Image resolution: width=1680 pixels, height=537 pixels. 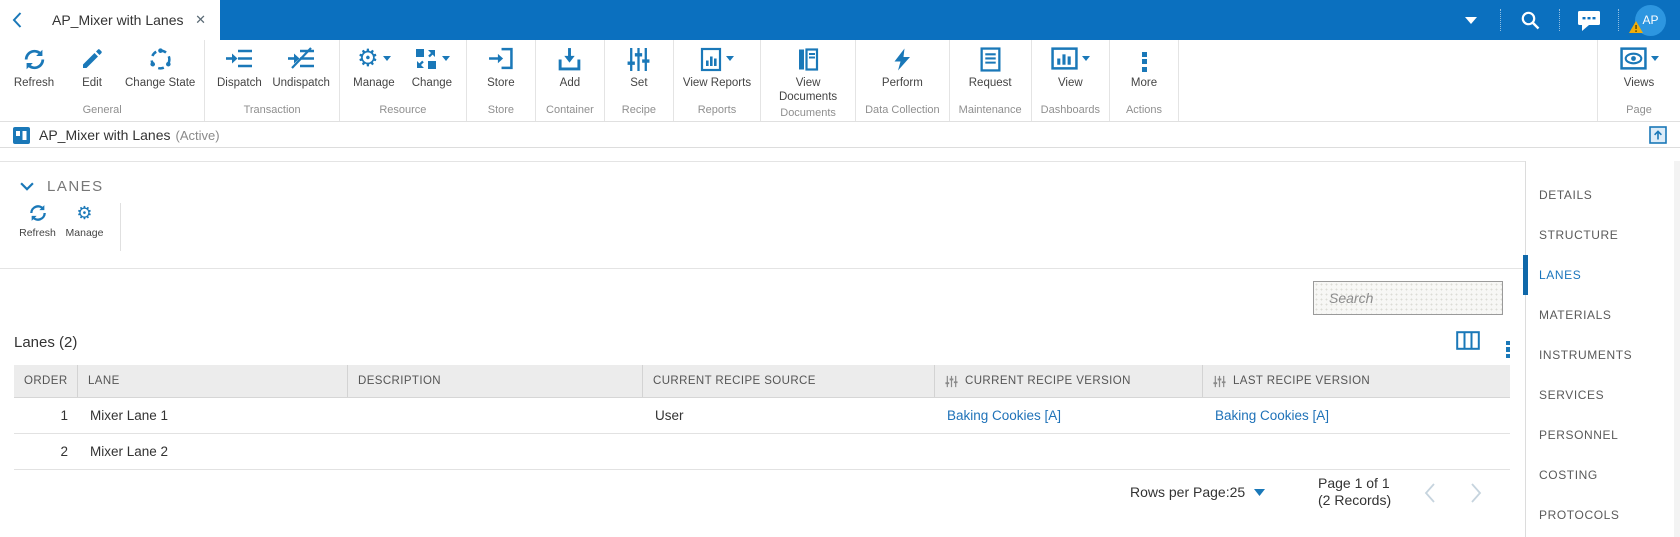 I want to click on filter-sliders-icon, so click(x=1219, y=381).